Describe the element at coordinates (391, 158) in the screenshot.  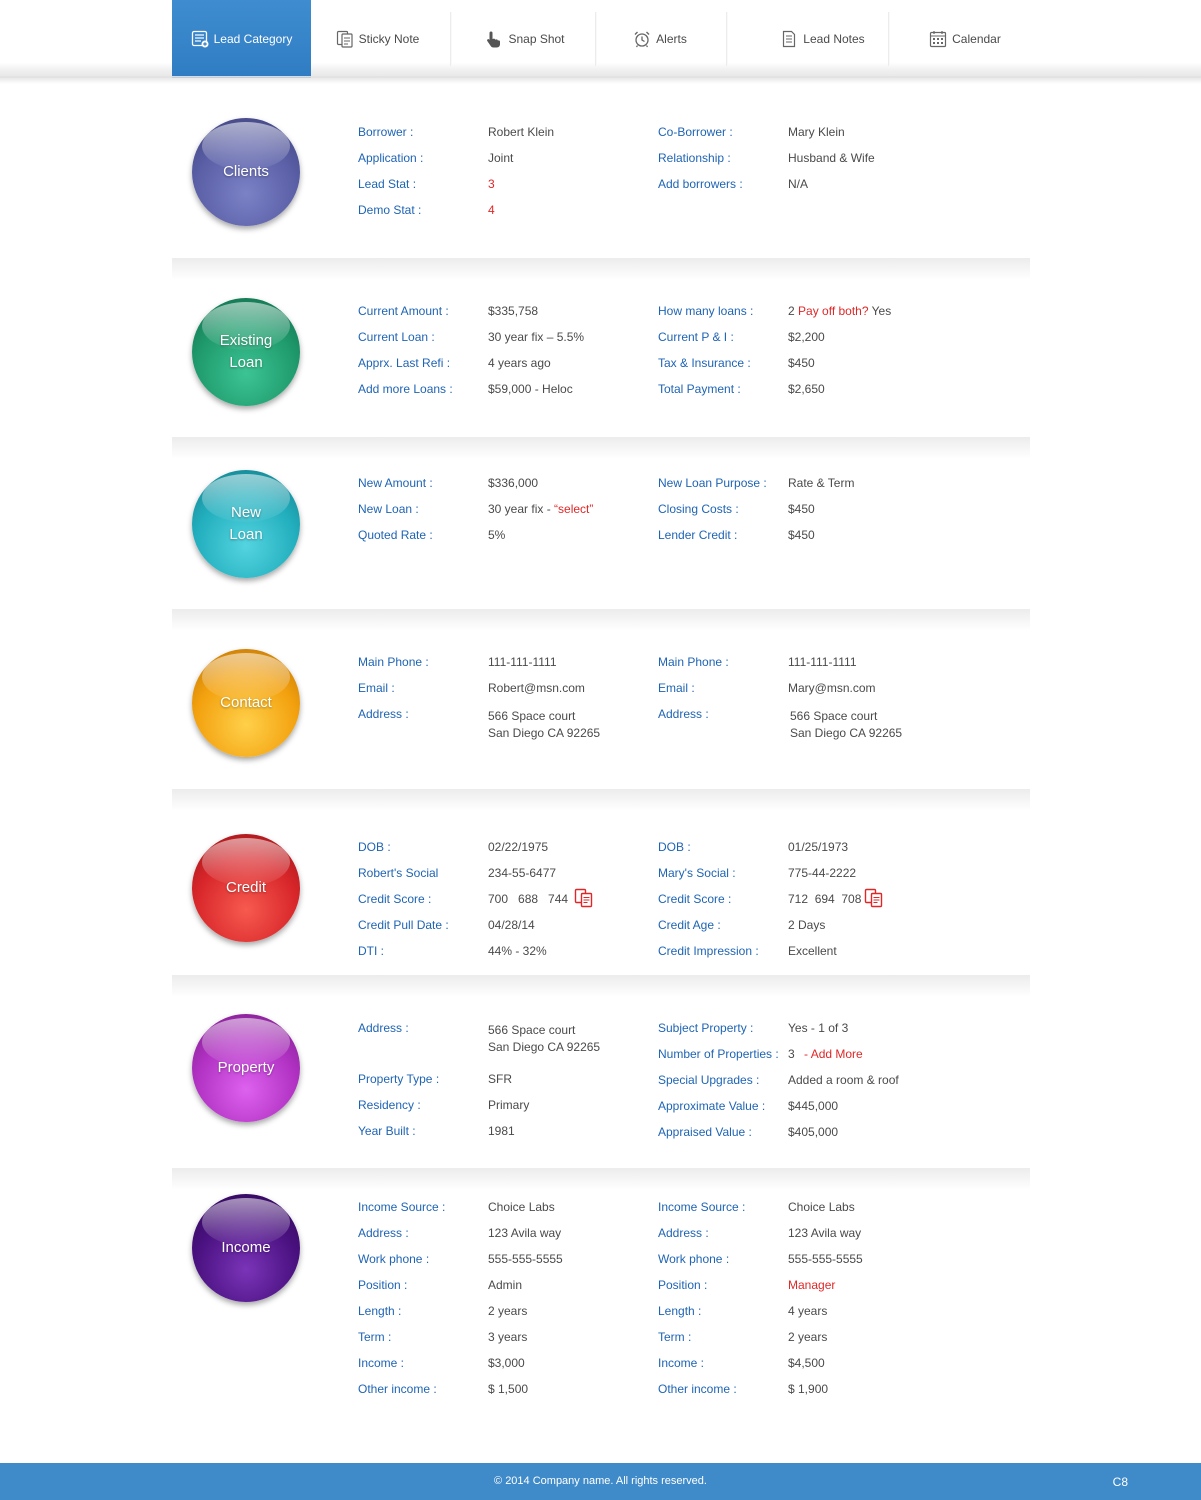
I see `field-label: Application :` at that location.